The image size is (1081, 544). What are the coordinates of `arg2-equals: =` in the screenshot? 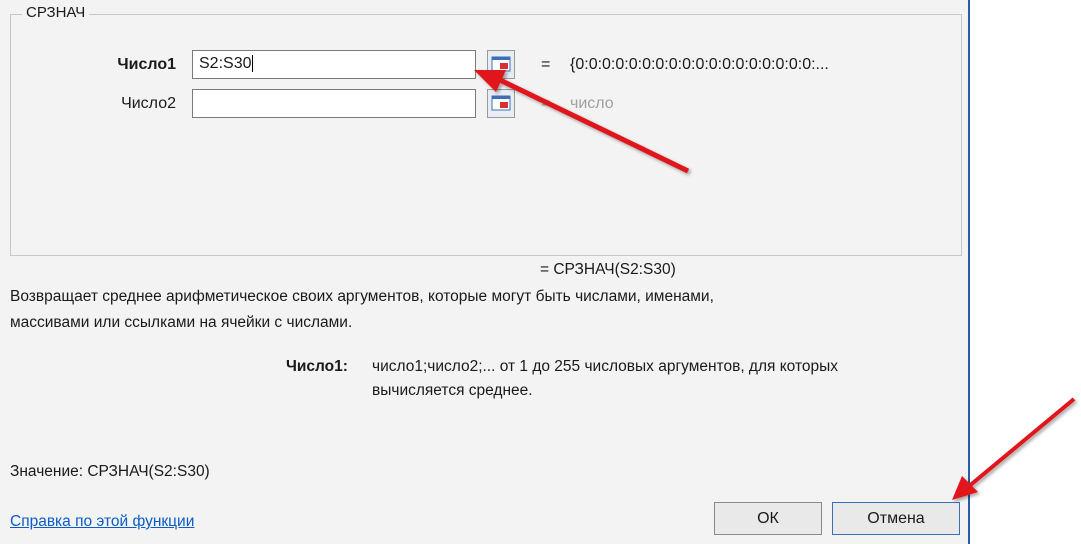 It's located at (546, 103).